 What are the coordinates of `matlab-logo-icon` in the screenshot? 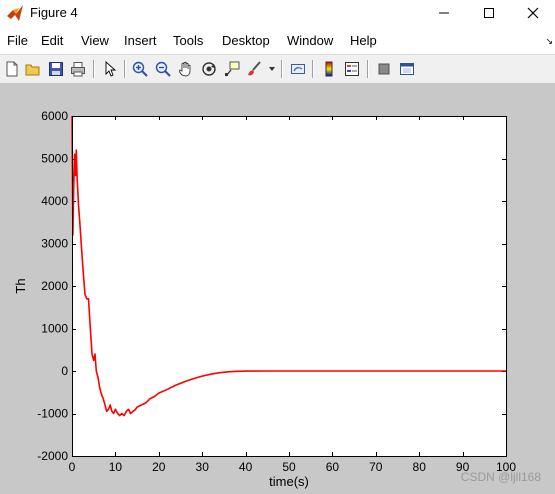 It's located at (15, 13).